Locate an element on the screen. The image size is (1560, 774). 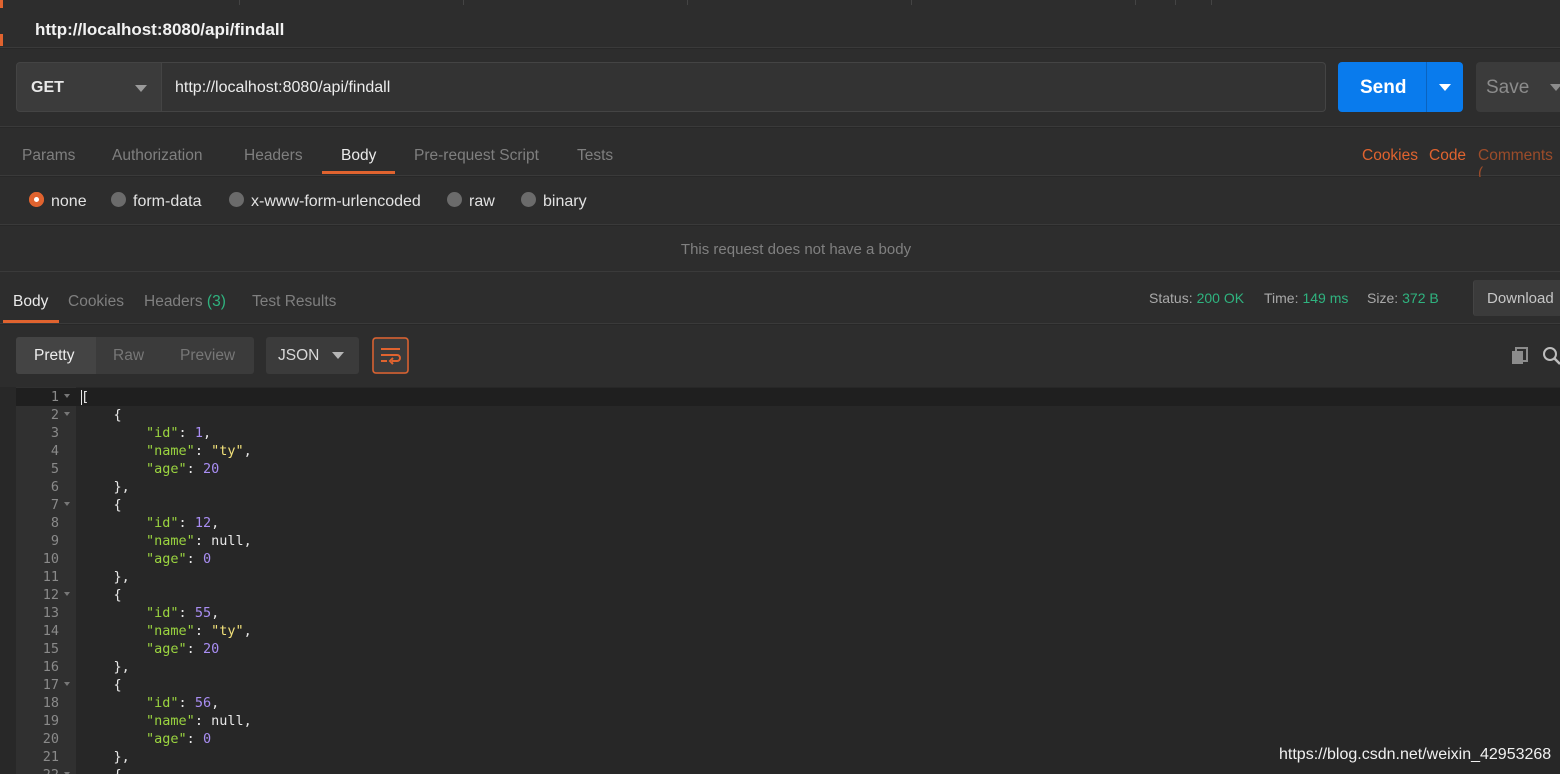
status-readout: Status: 200 OK is located at coordinates (1196, 298).